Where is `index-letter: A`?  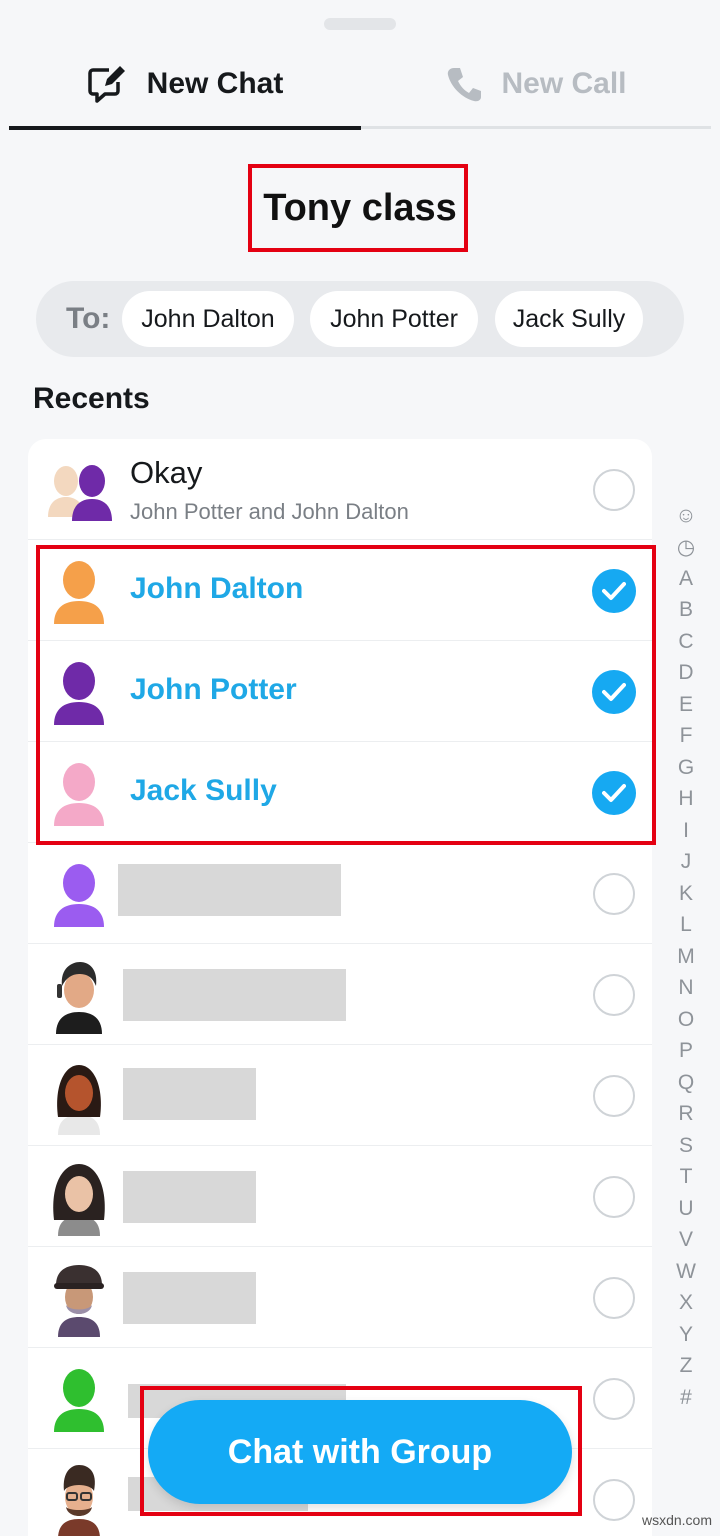
index-letter: A is located at coordinates (686, 579).